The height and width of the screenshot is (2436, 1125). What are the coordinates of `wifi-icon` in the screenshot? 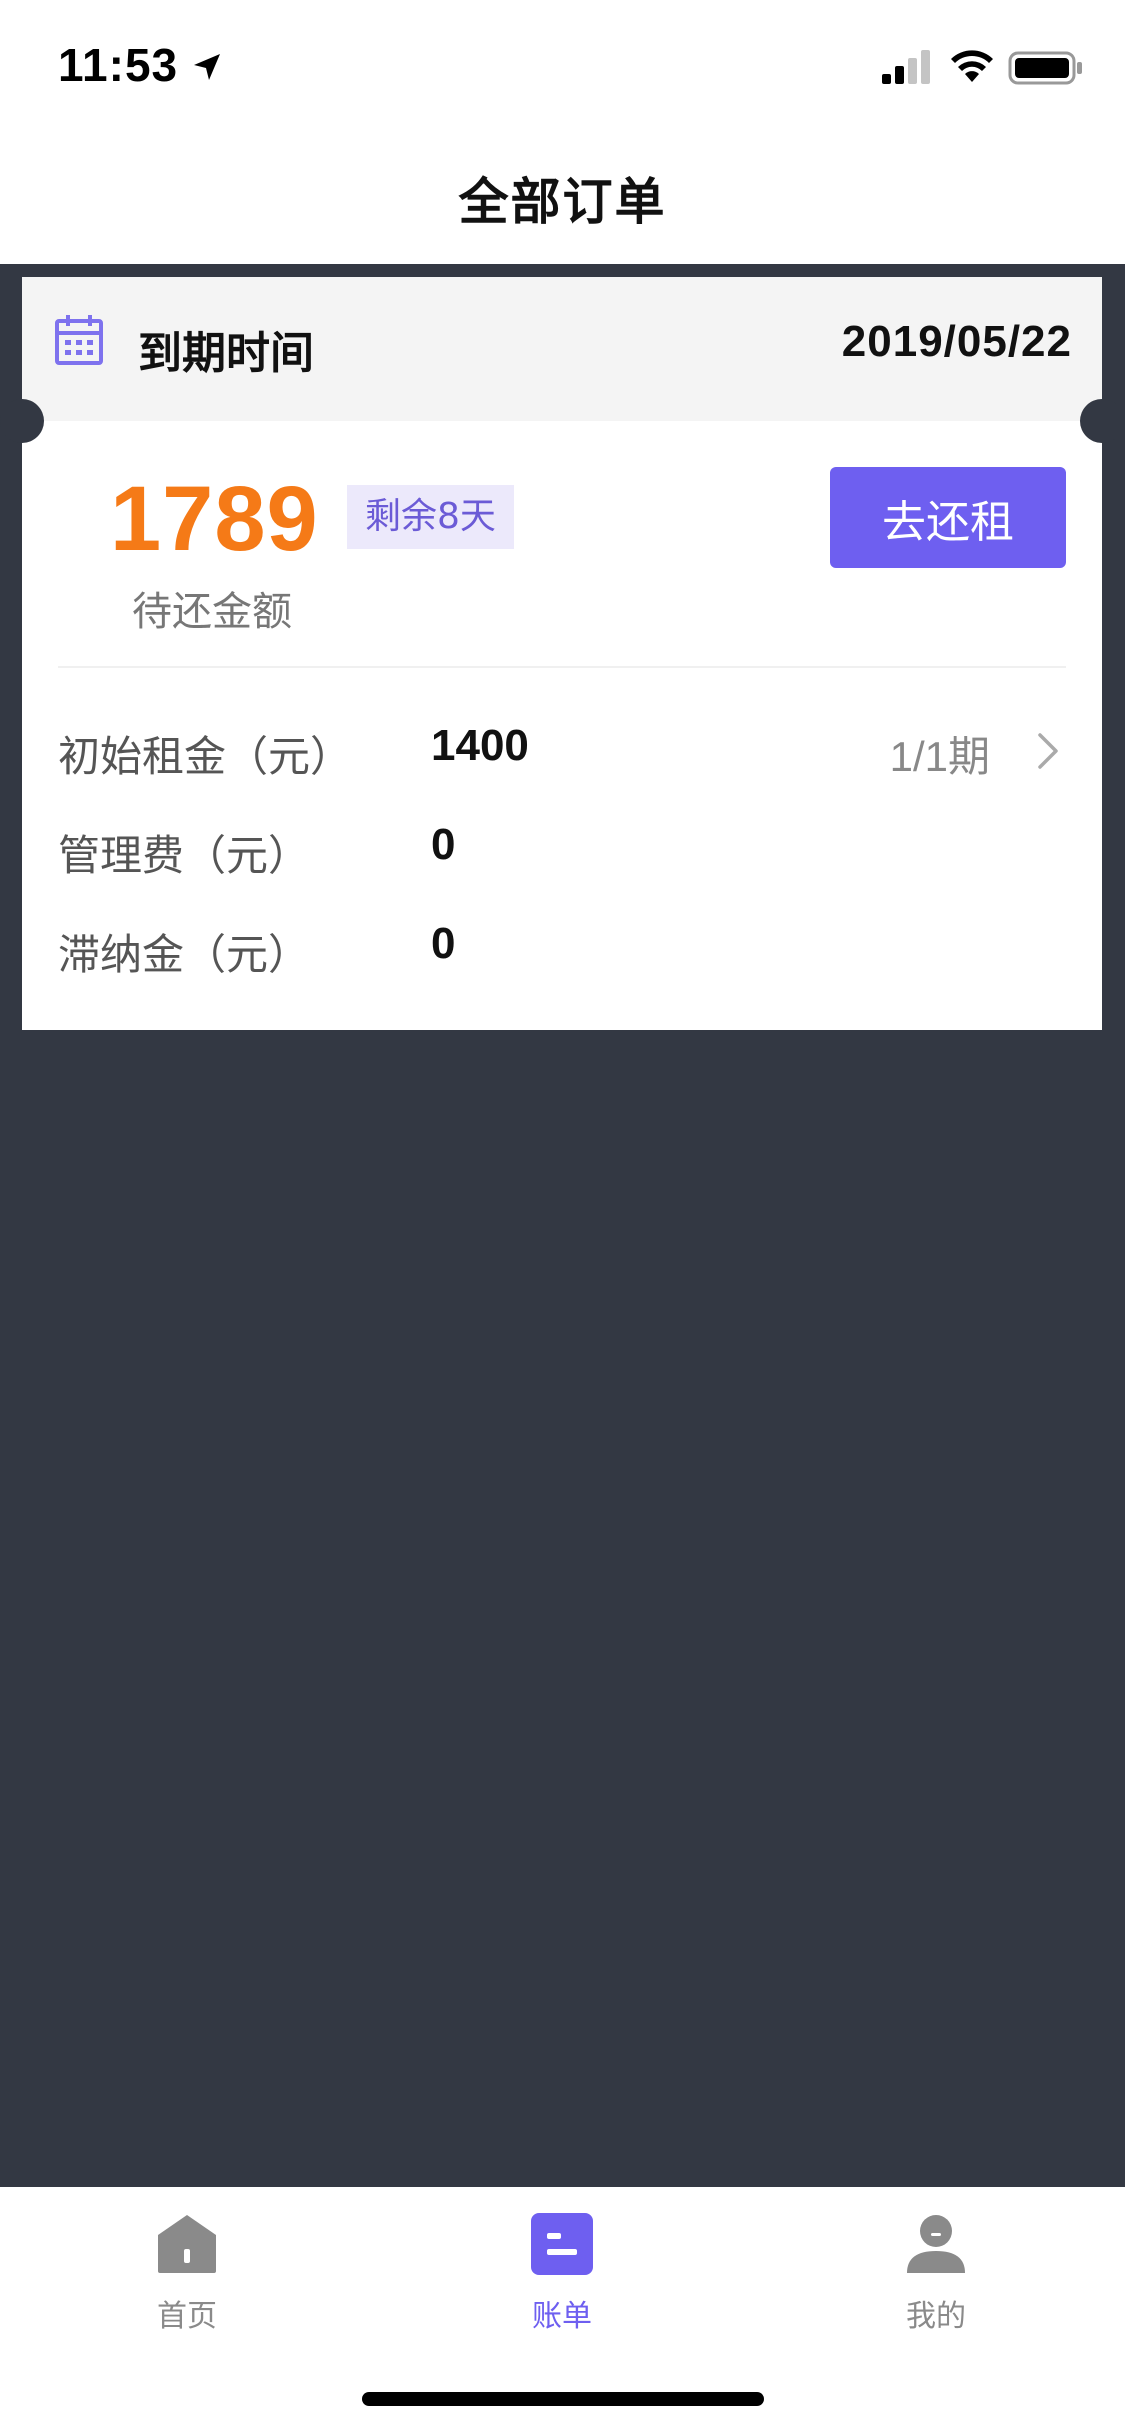 It's located at (972, 66).